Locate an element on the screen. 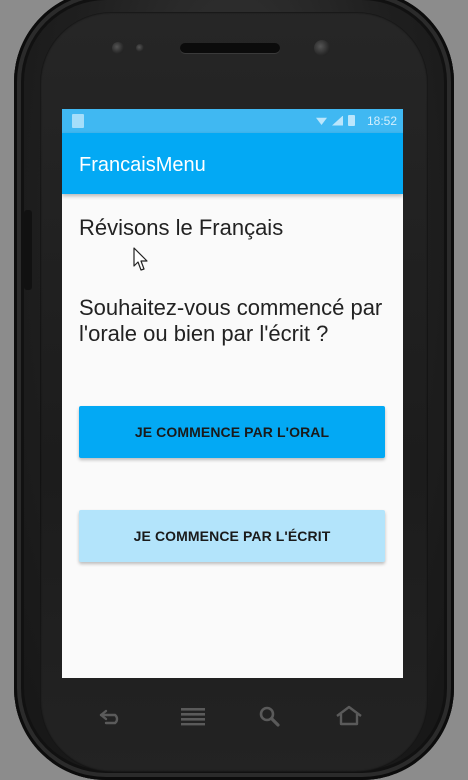 This screenshot has width=468, height=780. back-icon is located at coordinates (109, 717).